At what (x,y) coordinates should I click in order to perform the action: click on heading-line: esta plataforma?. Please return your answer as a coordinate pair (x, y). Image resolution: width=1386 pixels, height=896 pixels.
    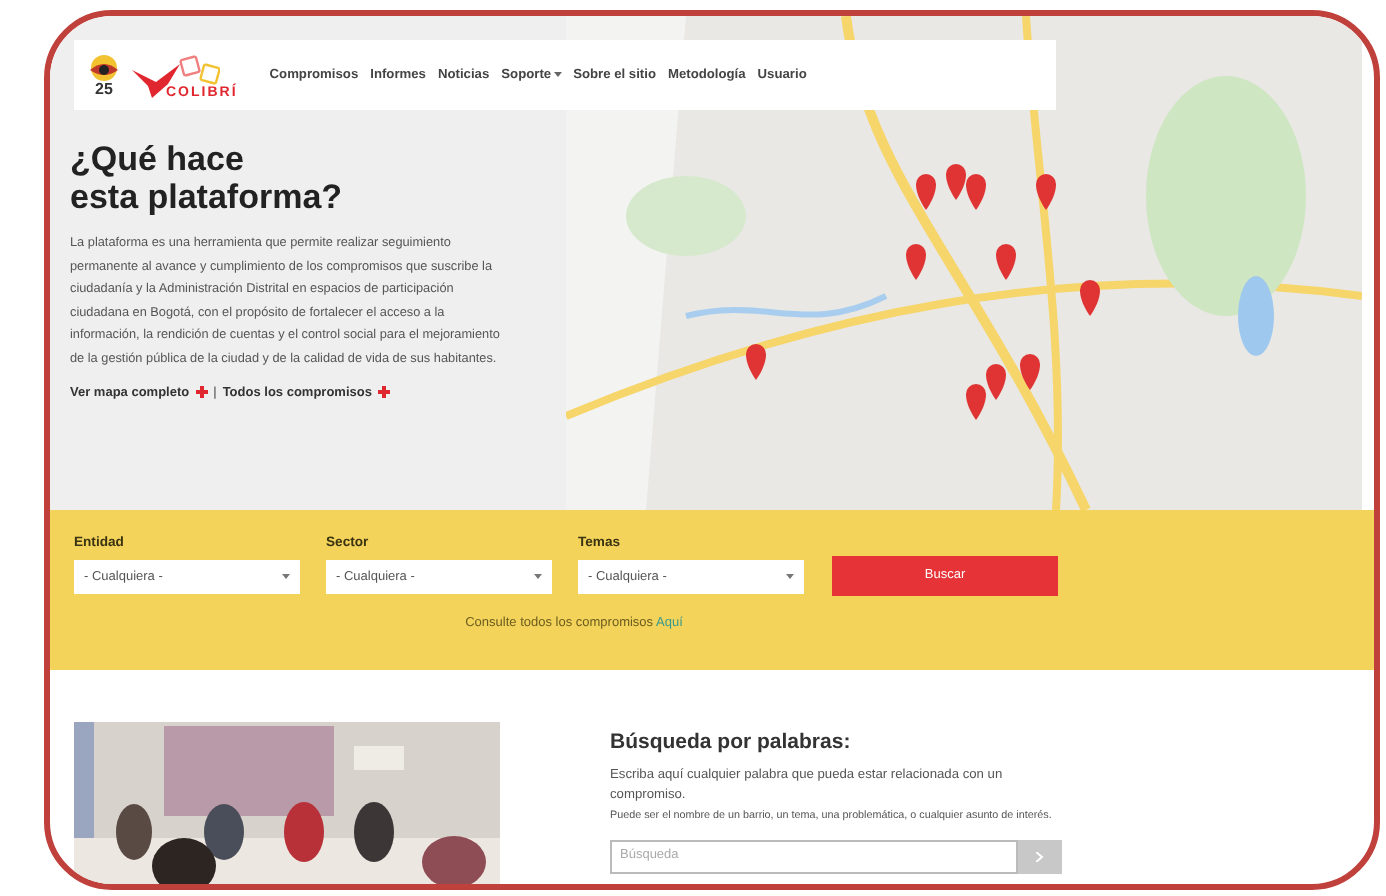
    Looking at the image, I should click on (207, 197).